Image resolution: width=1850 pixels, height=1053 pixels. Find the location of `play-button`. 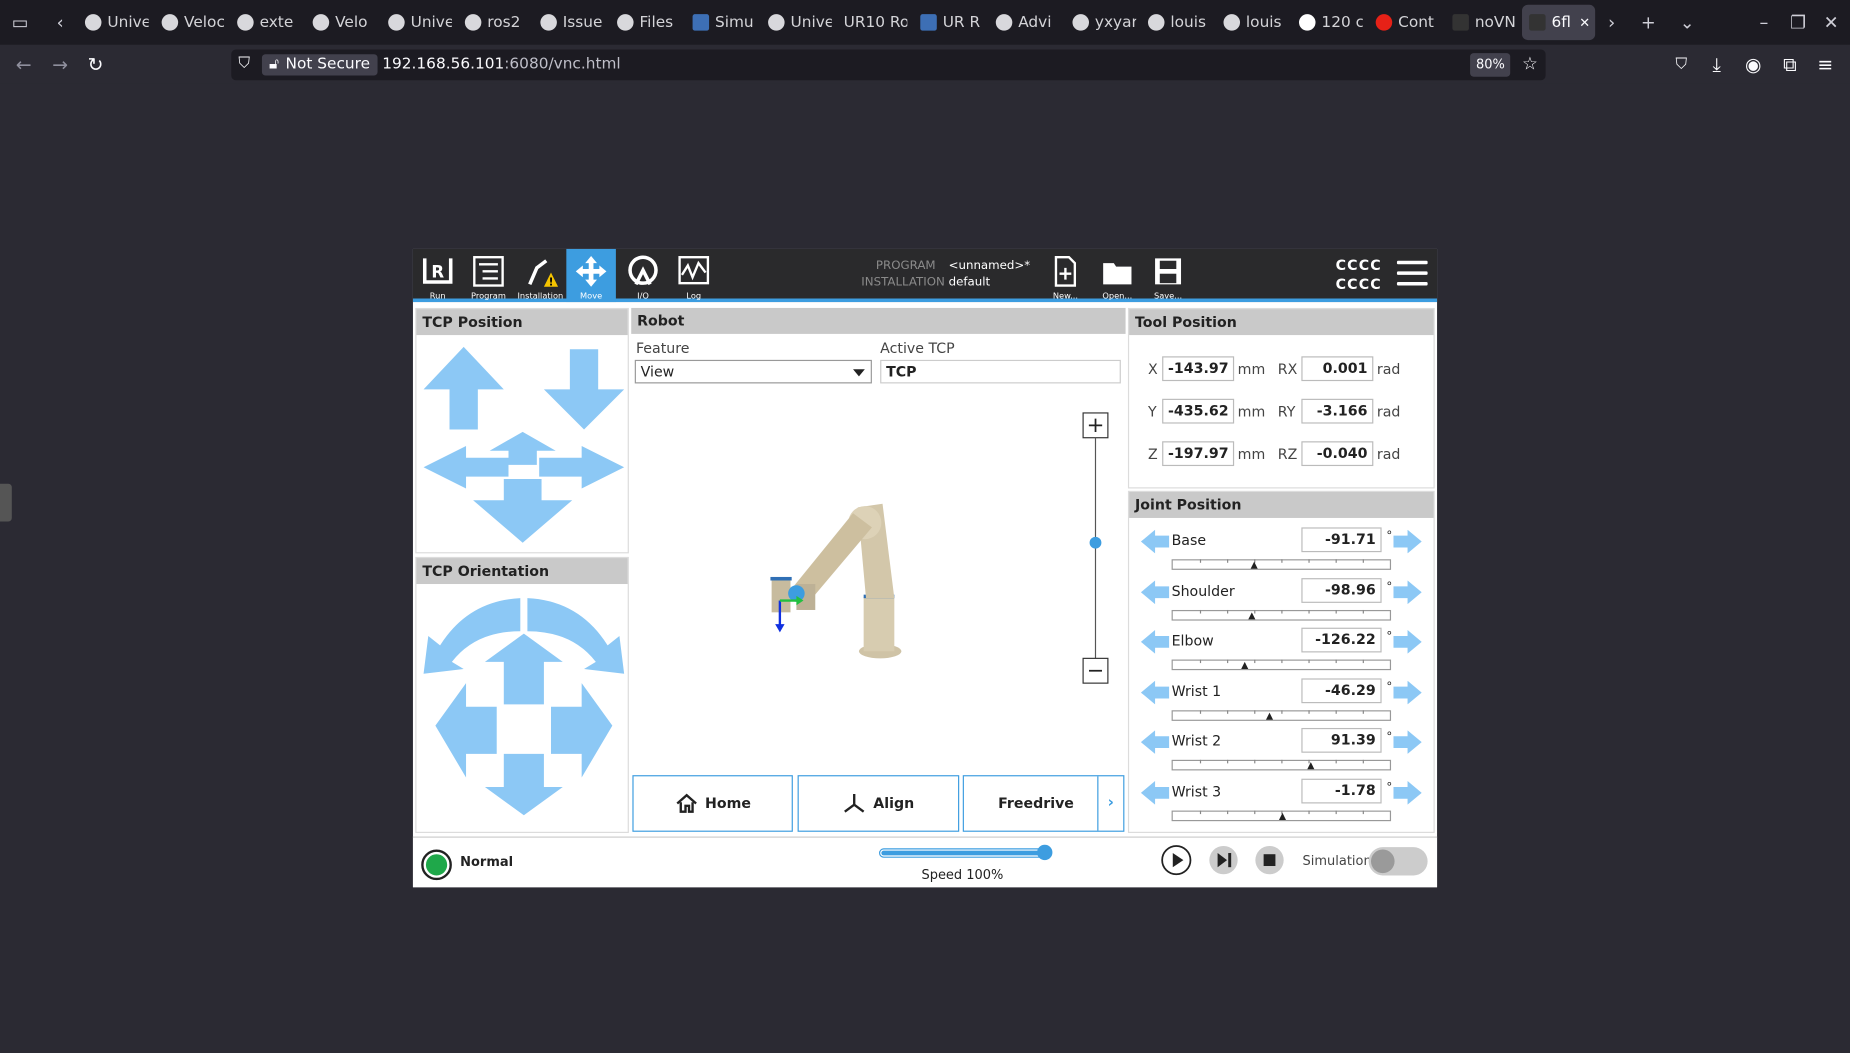

play-button is located at coordinates (1176, 860).